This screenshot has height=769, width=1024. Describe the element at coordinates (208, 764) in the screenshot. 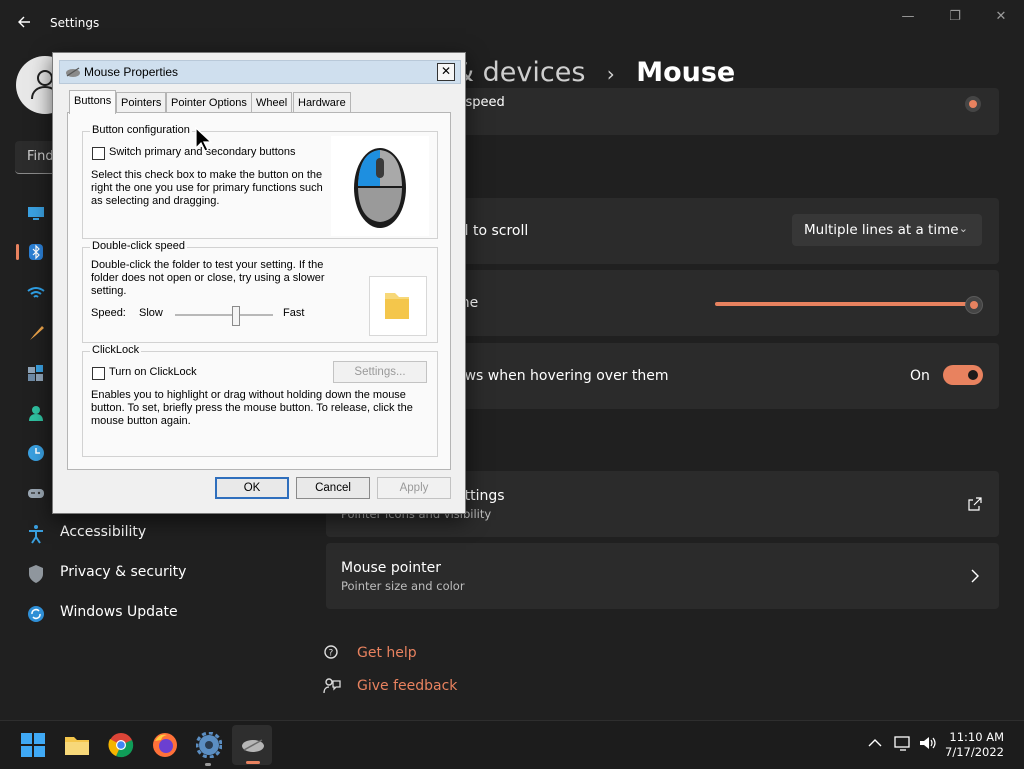

I see `settings-running-indicator` at that location.